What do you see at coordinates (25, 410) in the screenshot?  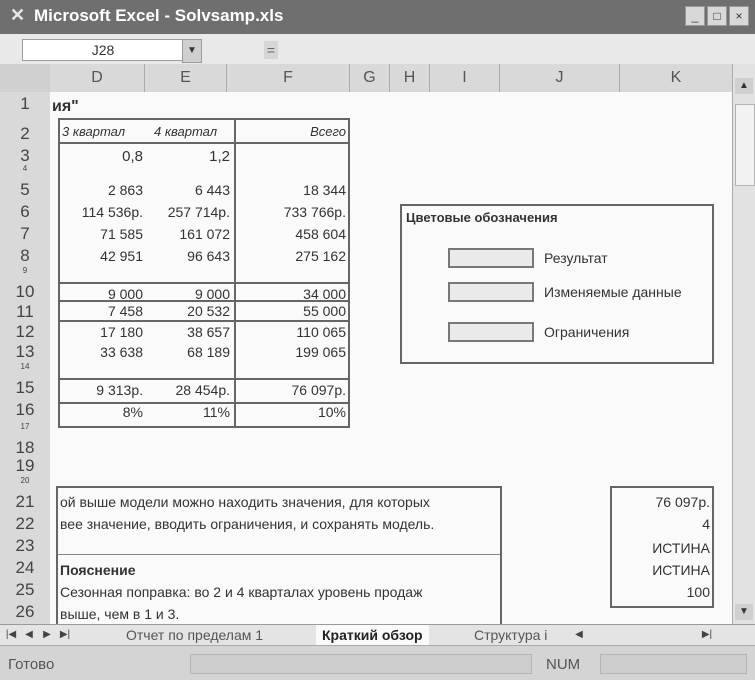 I see `row-header-16: 16` at bounding box center [25, 410].